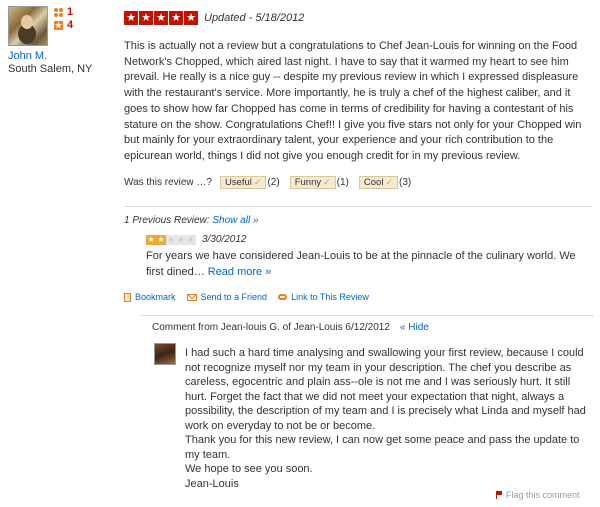 This screenshot has height=507, width=600. Describe the element at coordinates (235, 220) in the screenshot. I see `show-all-link: Show all »` at that location.